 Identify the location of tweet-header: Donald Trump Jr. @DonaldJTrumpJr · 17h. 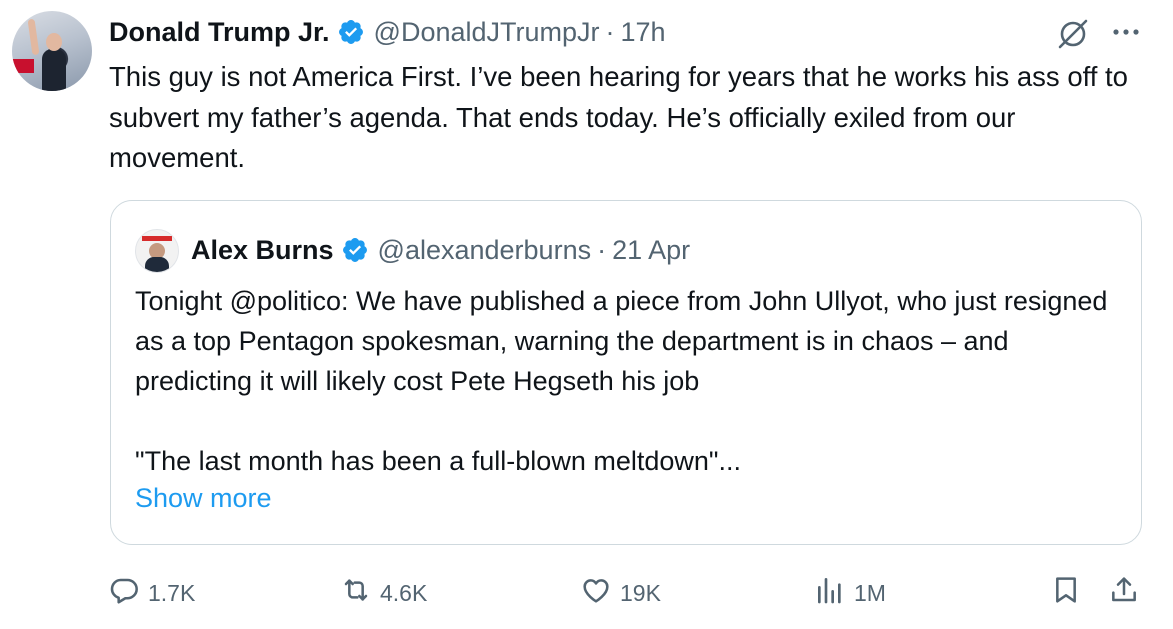
(387, 32).